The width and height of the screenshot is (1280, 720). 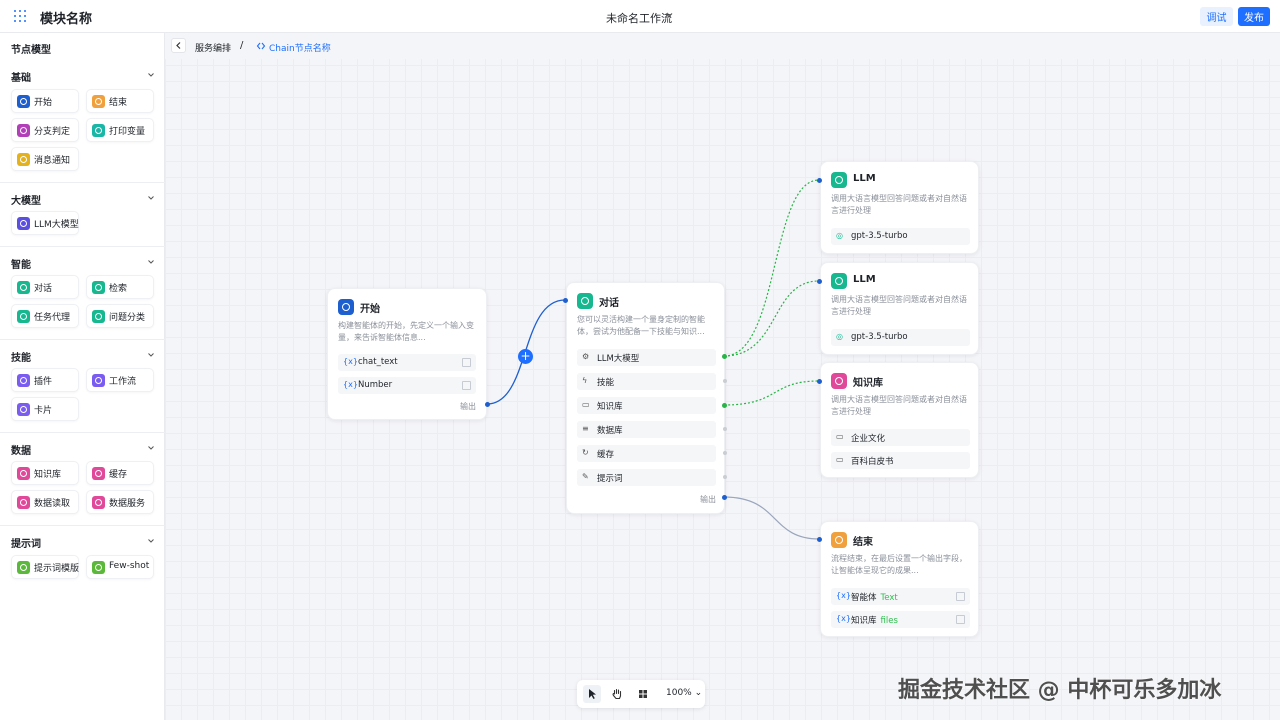 What do you see at coordinates (45, 502) in the screenshot?
I see `sidebar-item-data-read: 数据读取` at bounding box center [45, 502].